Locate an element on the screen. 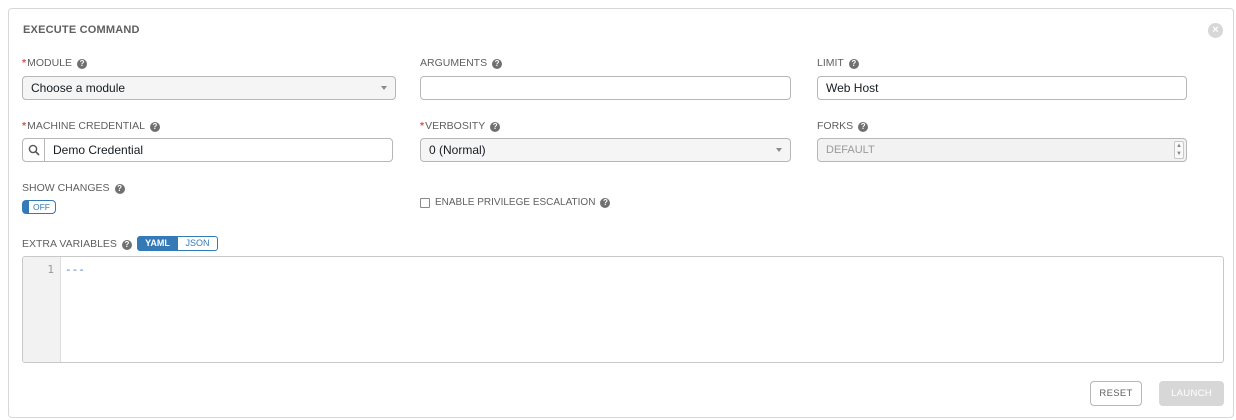 The height and width of the screenshot is (420, 1236). toggle-label: OFF is located at coordinates (41, 207).